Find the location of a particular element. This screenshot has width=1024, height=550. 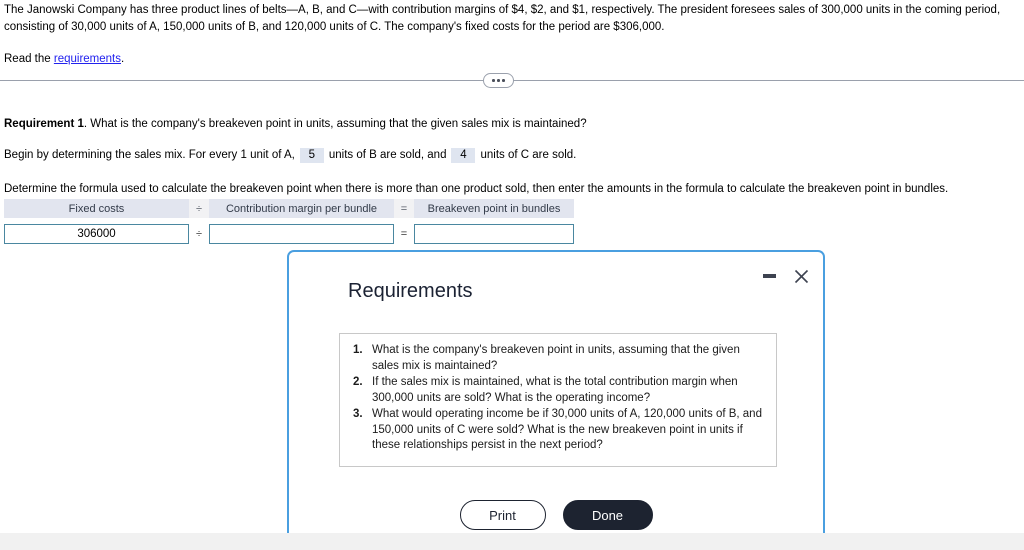

ellipsis-icon is located at coordinates (498, 80).